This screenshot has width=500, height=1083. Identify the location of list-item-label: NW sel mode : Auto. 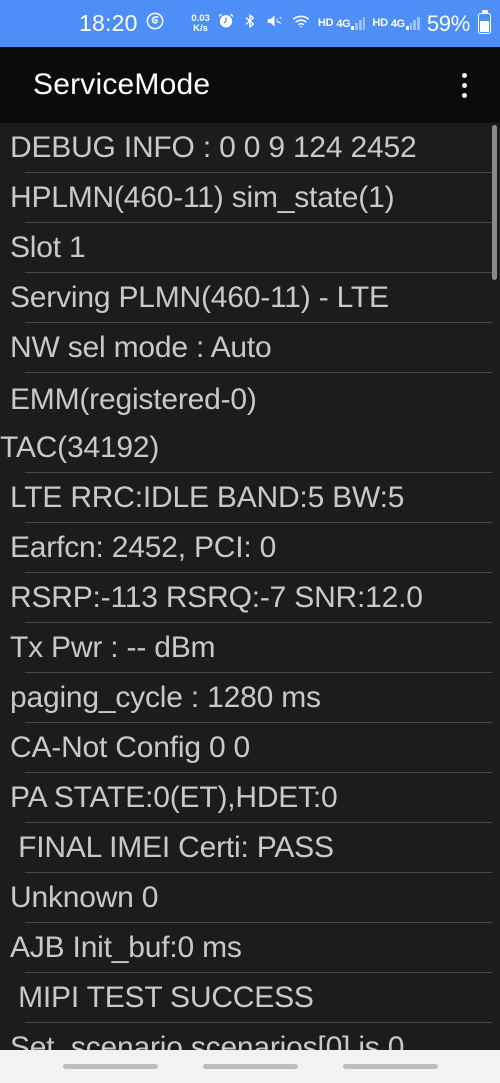
(141, 347).